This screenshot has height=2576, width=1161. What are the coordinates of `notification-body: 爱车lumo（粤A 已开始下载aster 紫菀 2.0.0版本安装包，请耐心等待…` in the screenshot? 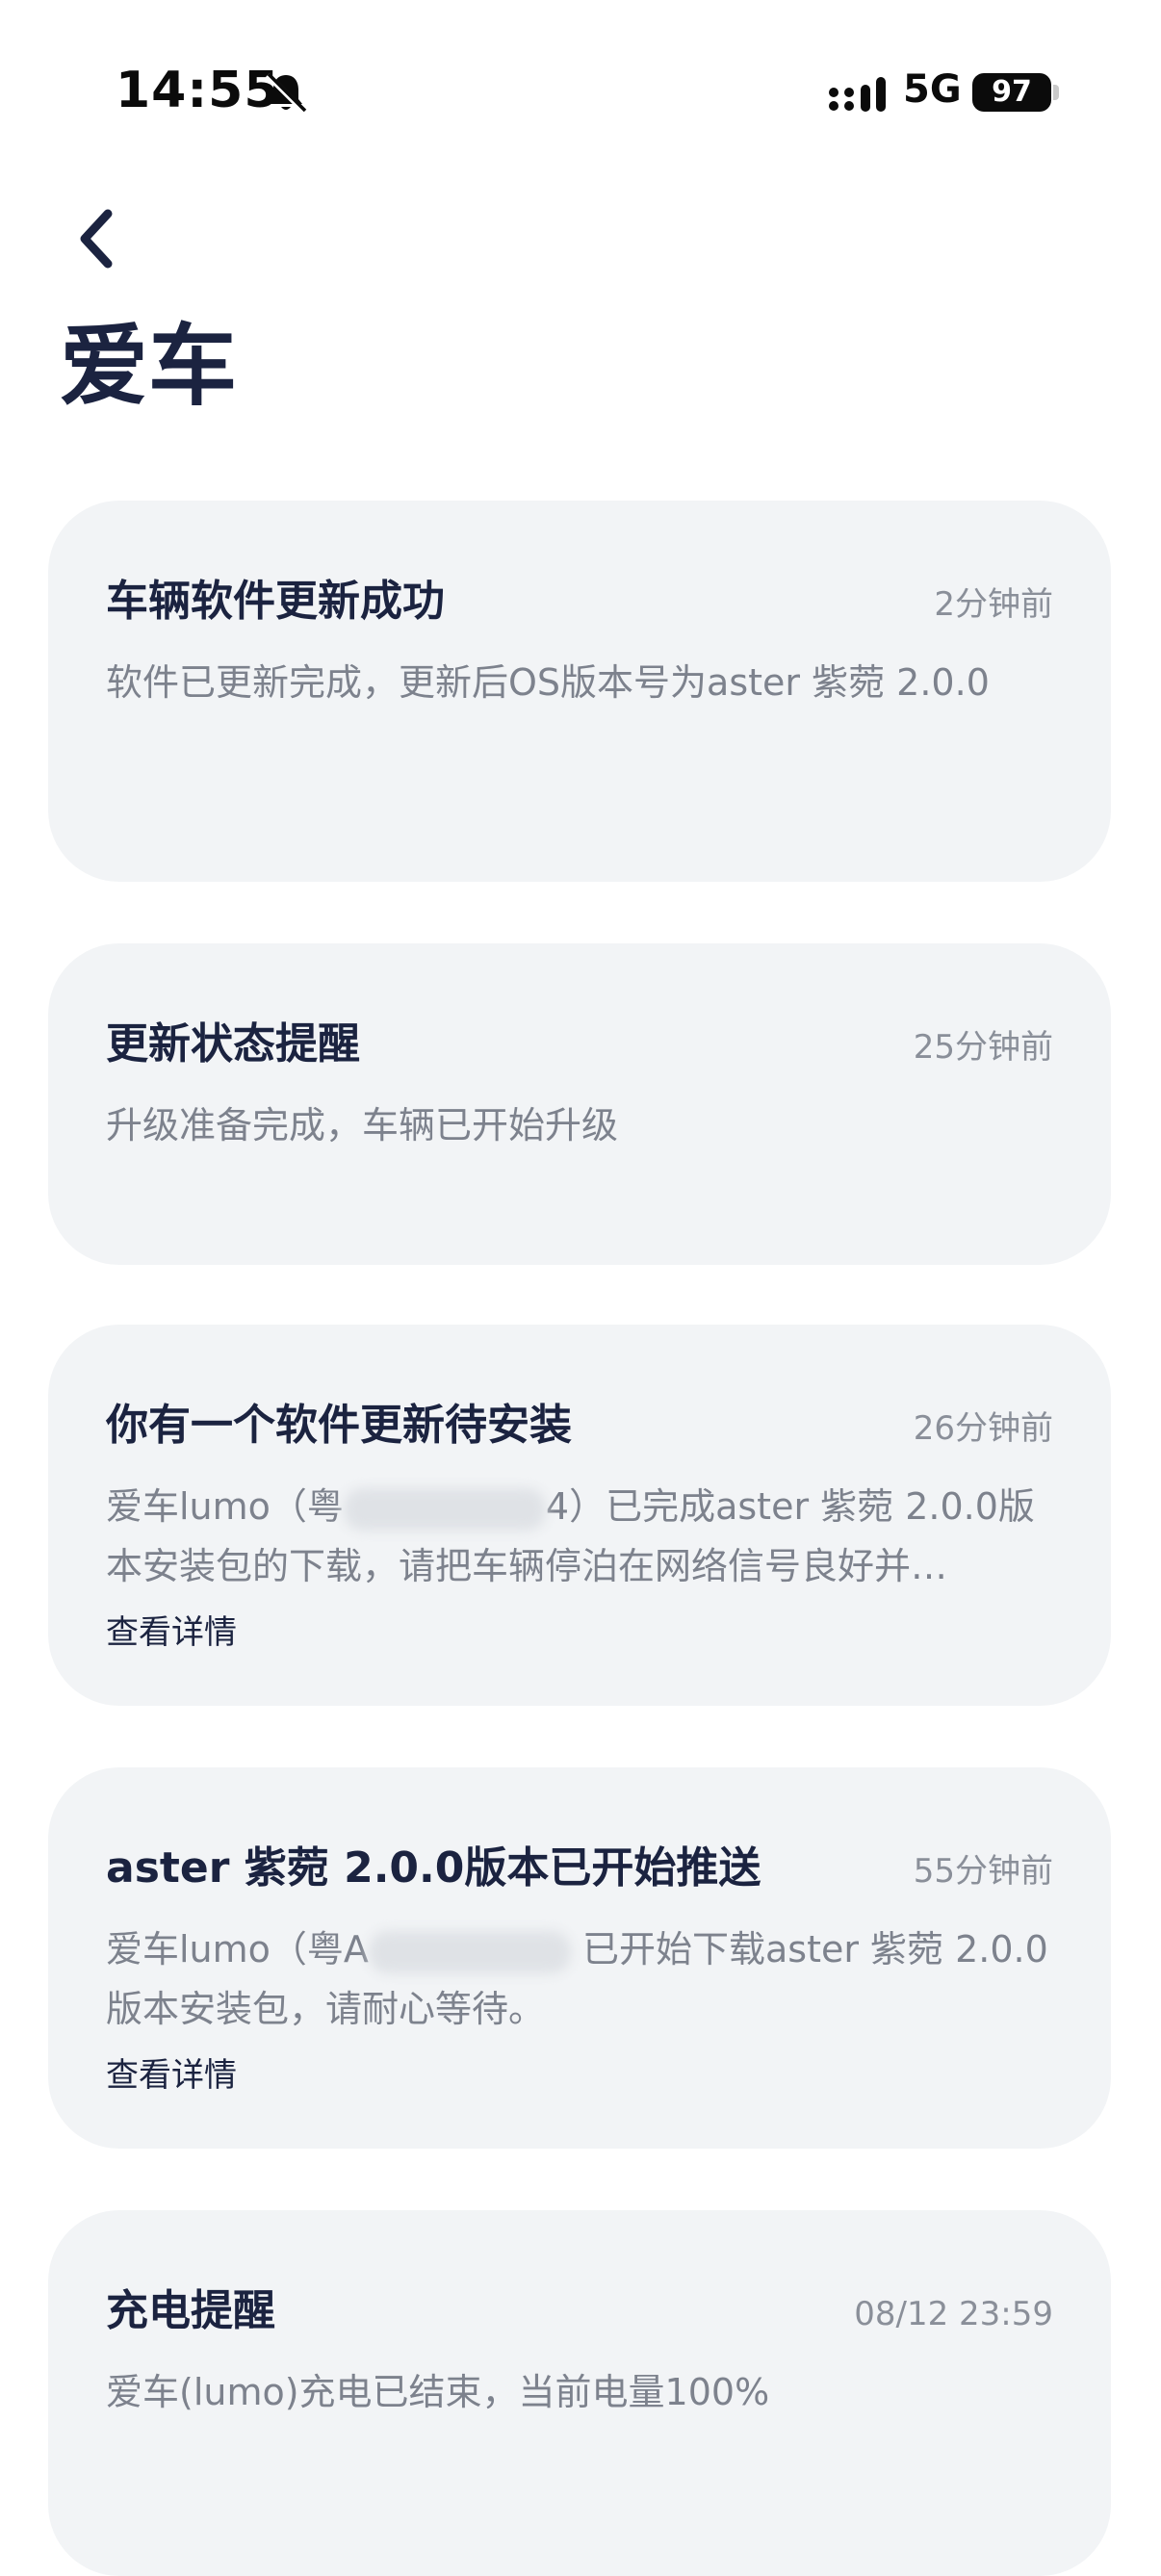 It's located at (579, 1979).